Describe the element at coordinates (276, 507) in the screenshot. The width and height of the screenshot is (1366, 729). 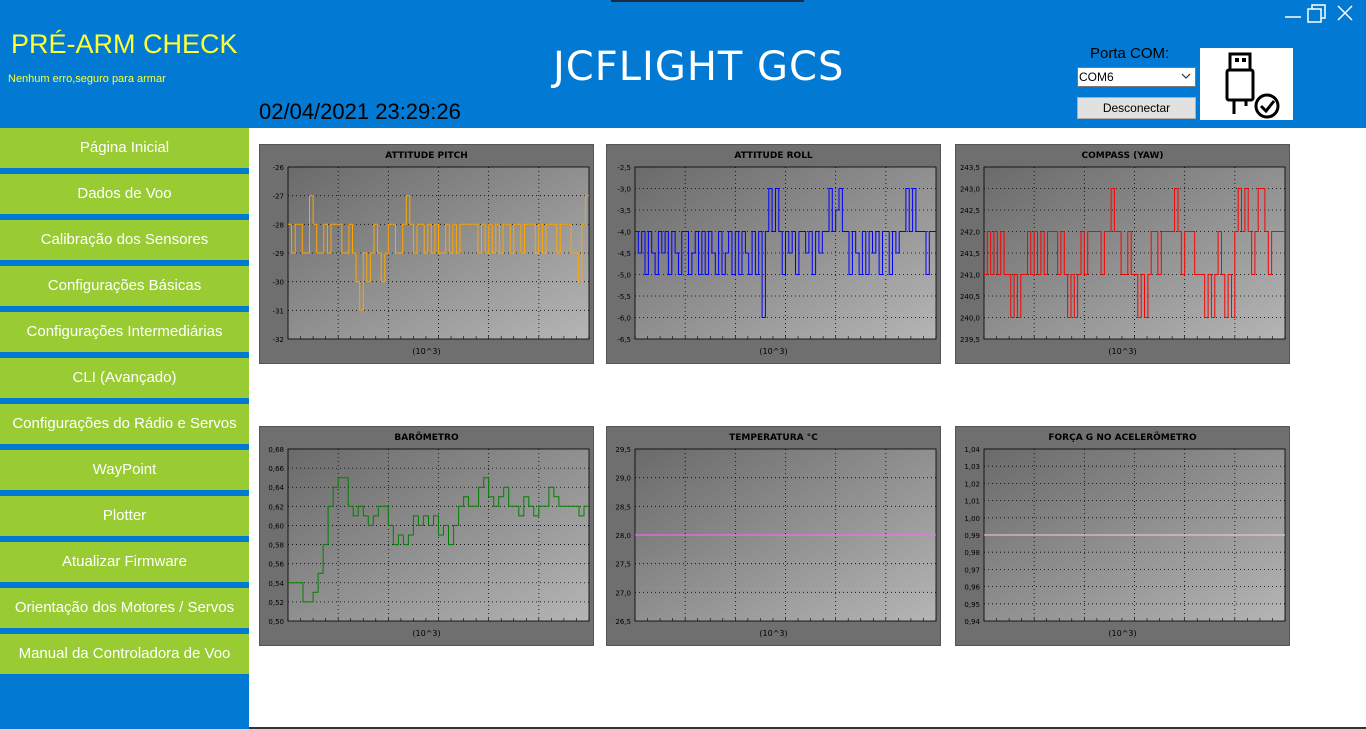
I see `y-tick-label: 0,62` at that location.